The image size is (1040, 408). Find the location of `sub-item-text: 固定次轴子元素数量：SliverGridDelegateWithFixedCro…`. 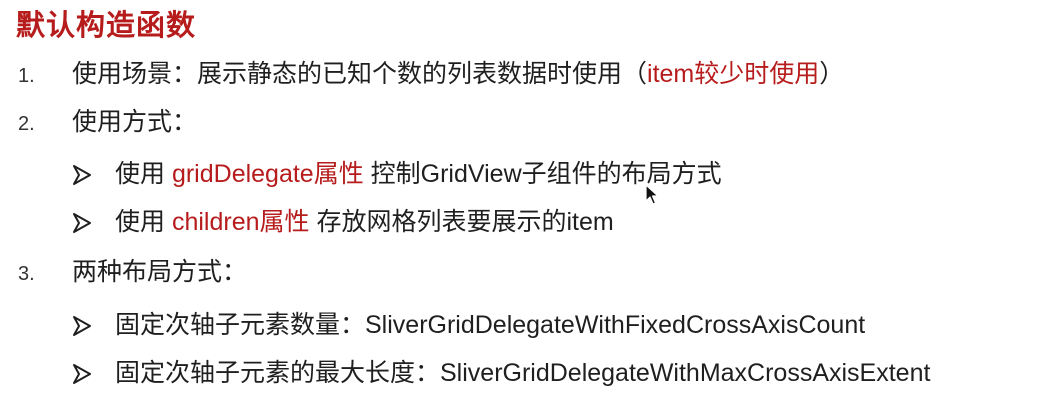

sub-item-text: 固定次轴子元素数量：SliverGridDelegateWithFixedCro… is located at coordinates (490, 325).